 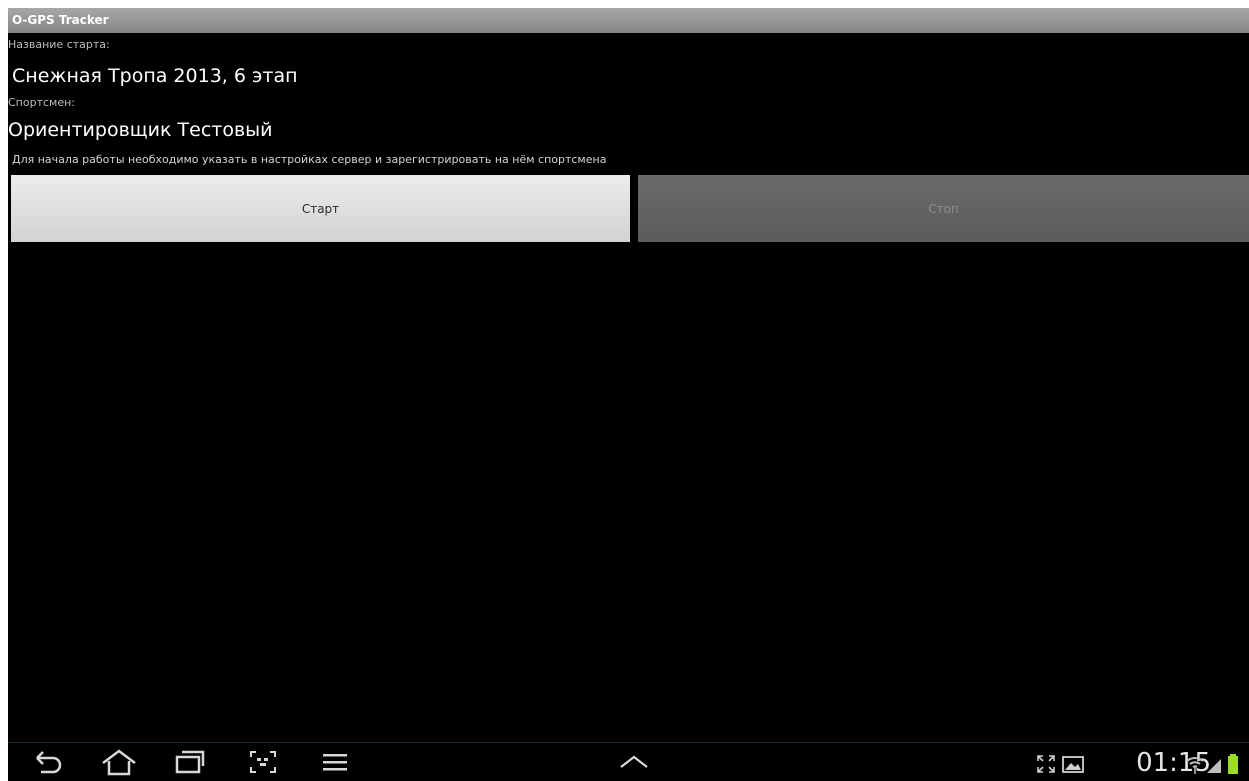 I want to click on image-notification-icon, so click(x=1073, y=764).